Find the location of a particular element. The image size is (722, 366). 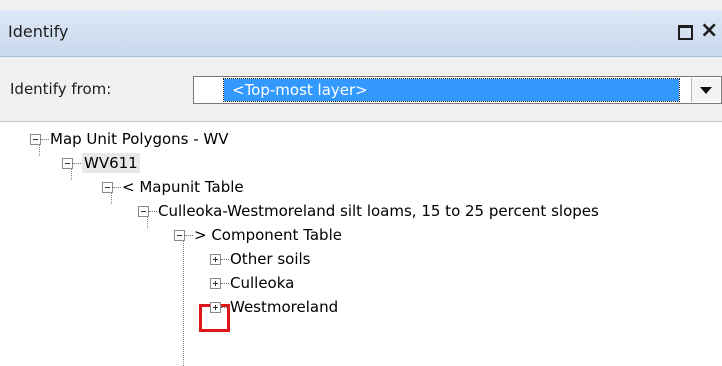

tree-node-label: > Component Table is located at coordinates (268, 235).